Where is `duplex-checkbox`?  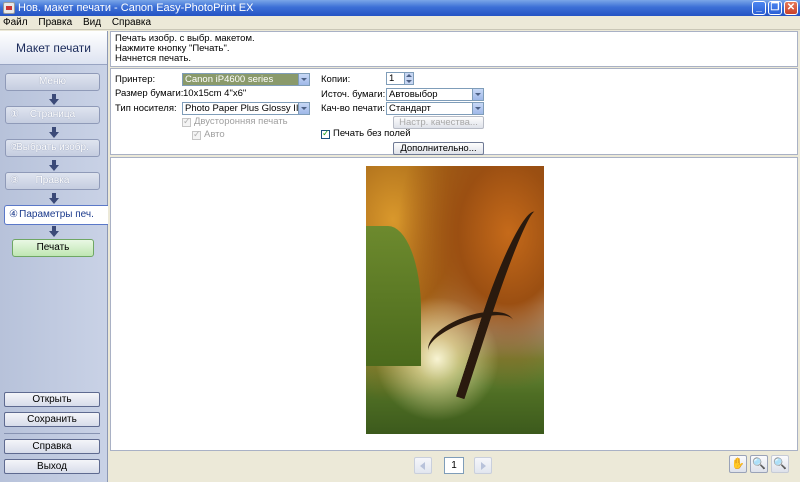 duplex-checkbox is located at coordinates (186, 121).